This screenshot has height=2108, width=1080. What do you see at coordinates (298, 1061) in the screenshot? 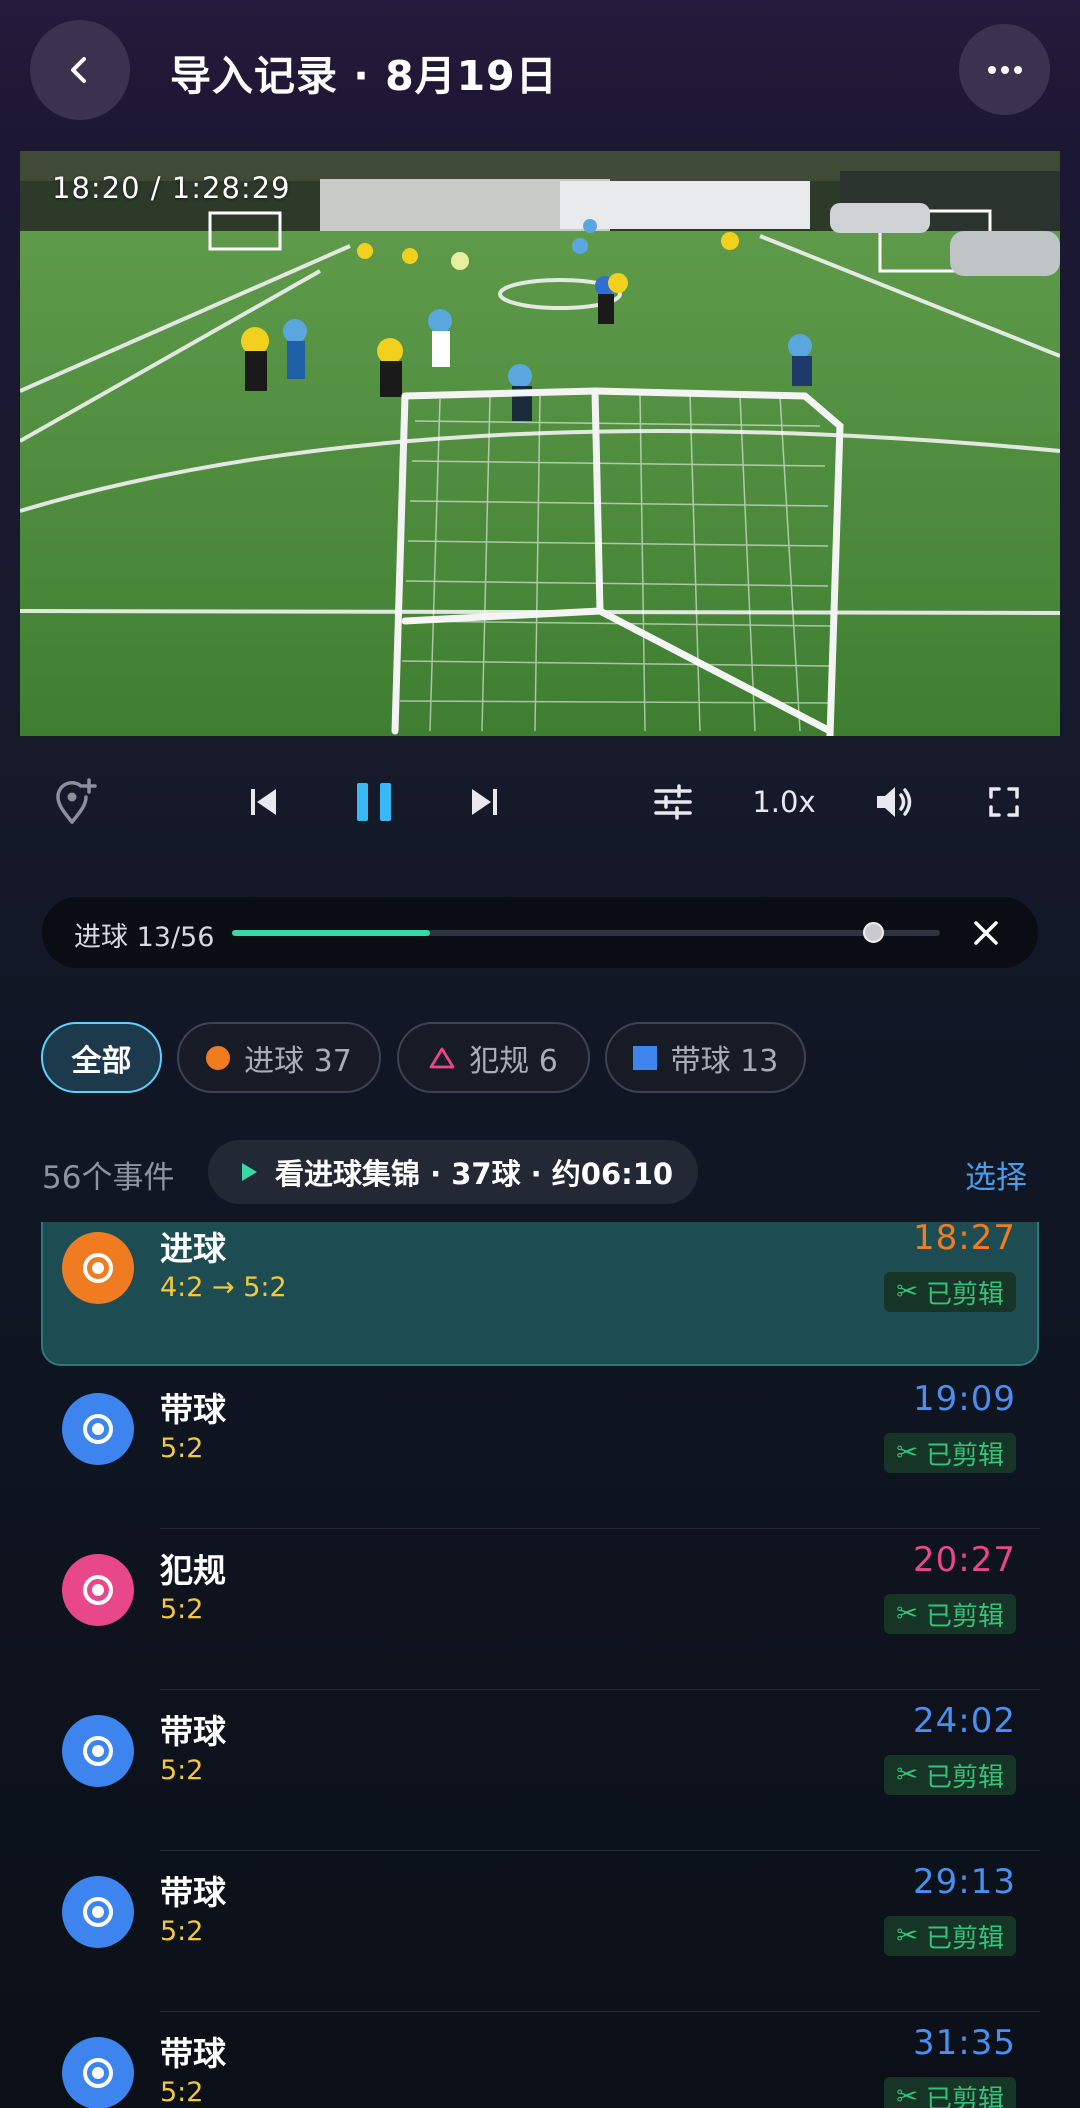
I see `filter-chip-label: 进球 37` at bounding box center [298, 1061].